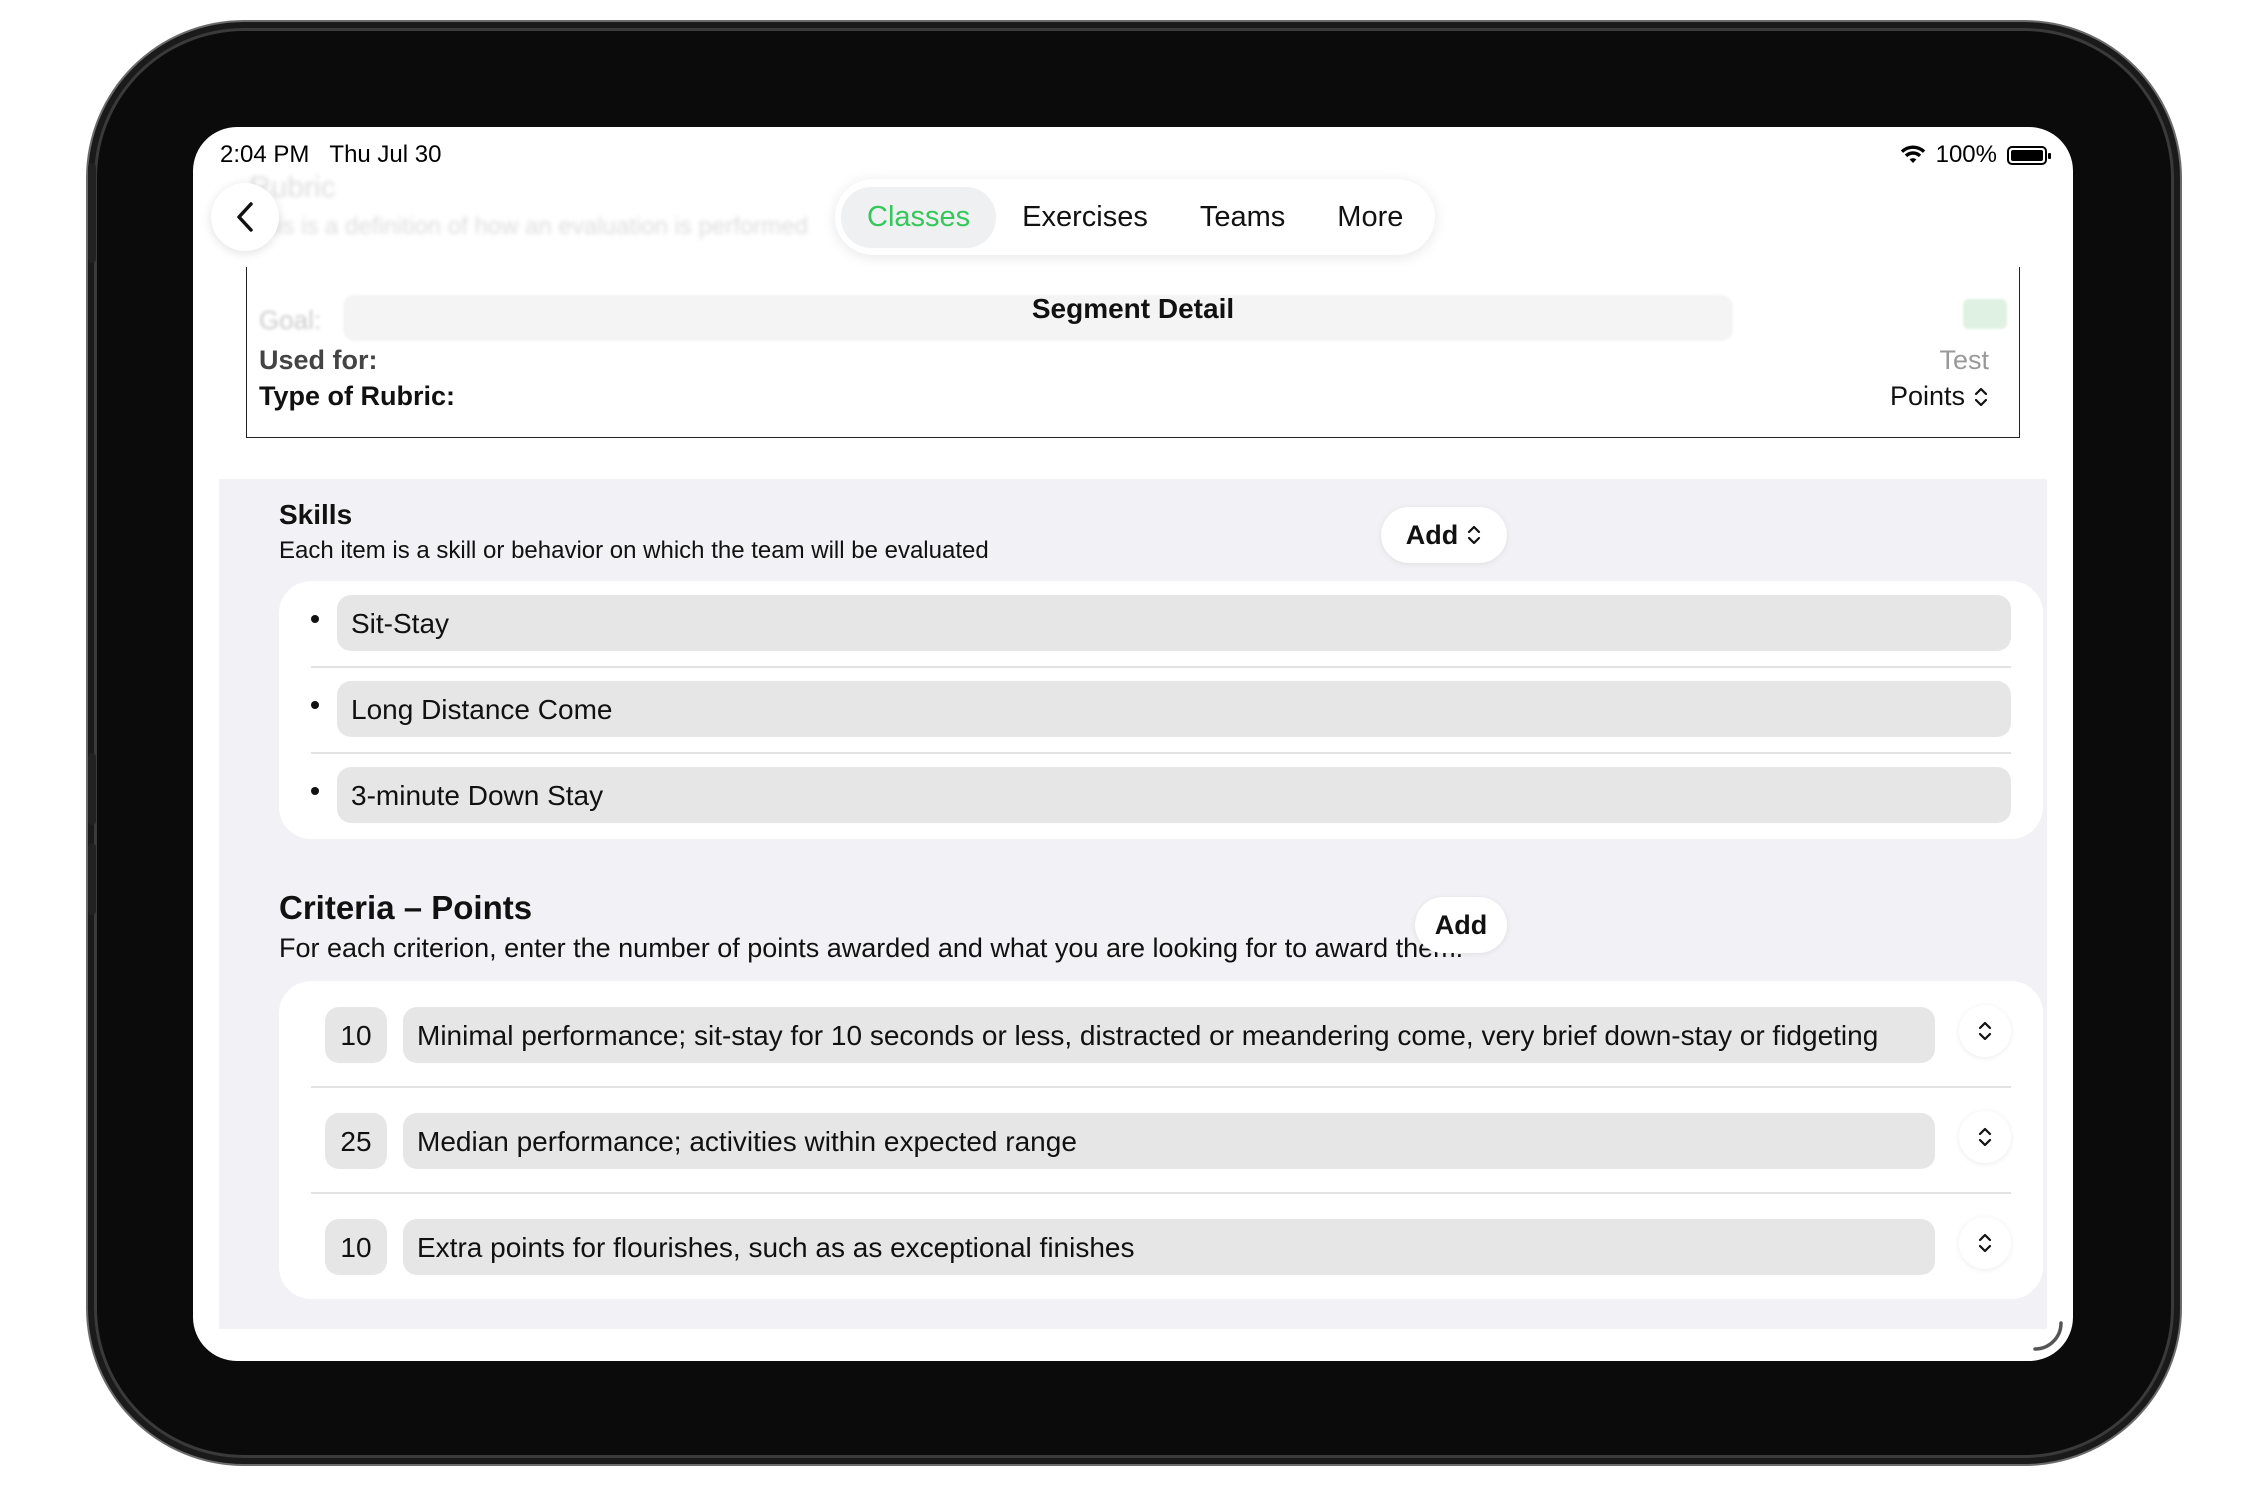 The image size is (2266, 1488). Describe the element at coordinates (1964, 360) in the screenshot. I see `used-for-value: Test` at that location.